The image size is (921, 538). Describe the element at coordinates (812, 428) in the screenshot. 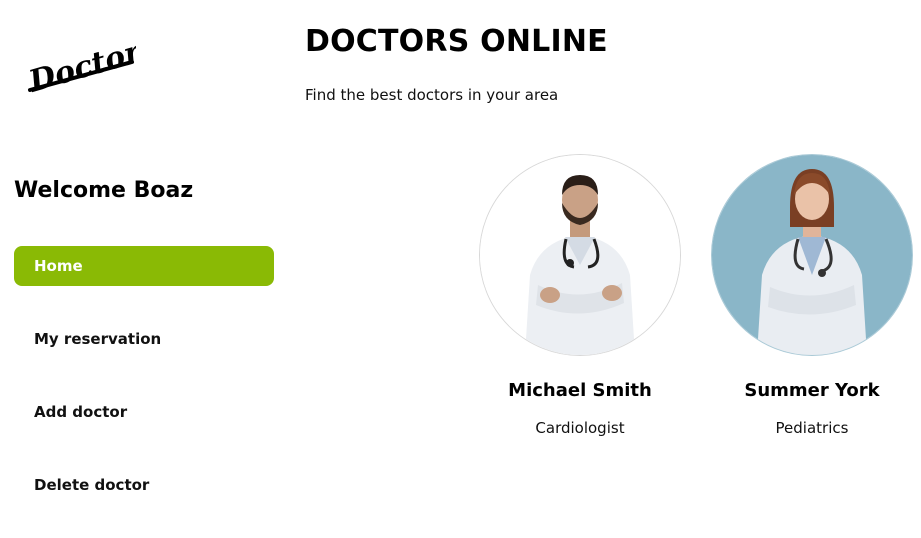

I see `doctor-specialty: Pediatrics` at that location.